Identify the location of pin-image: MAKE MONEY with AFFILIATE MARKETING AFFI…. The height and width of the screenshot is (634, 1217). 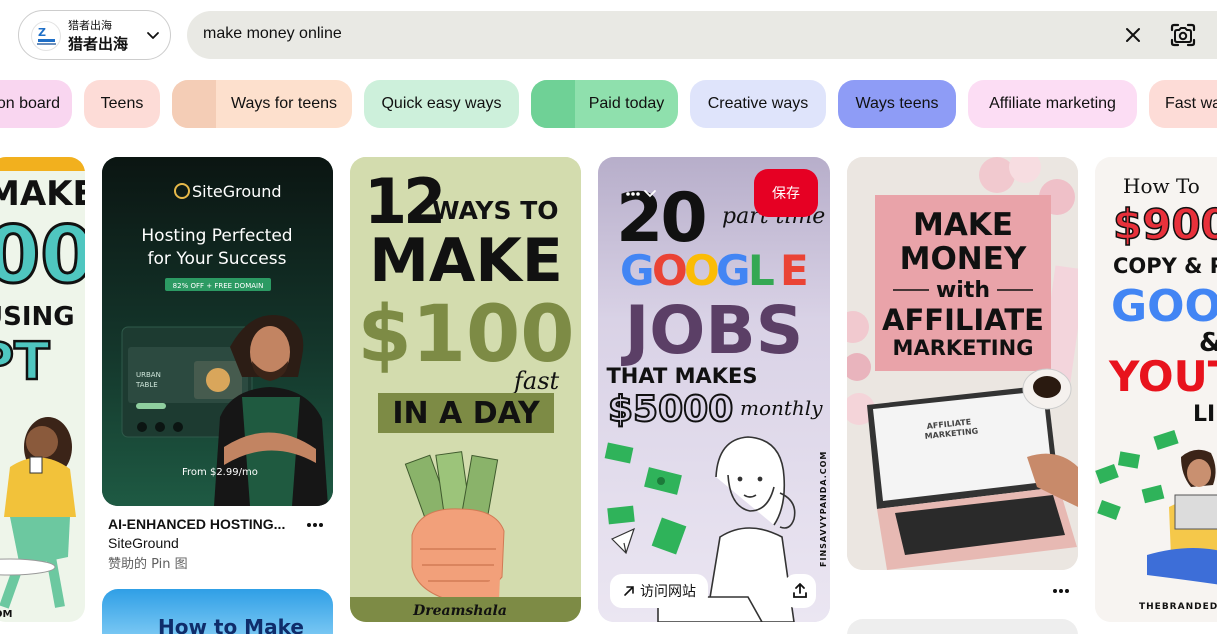
(962, 363).